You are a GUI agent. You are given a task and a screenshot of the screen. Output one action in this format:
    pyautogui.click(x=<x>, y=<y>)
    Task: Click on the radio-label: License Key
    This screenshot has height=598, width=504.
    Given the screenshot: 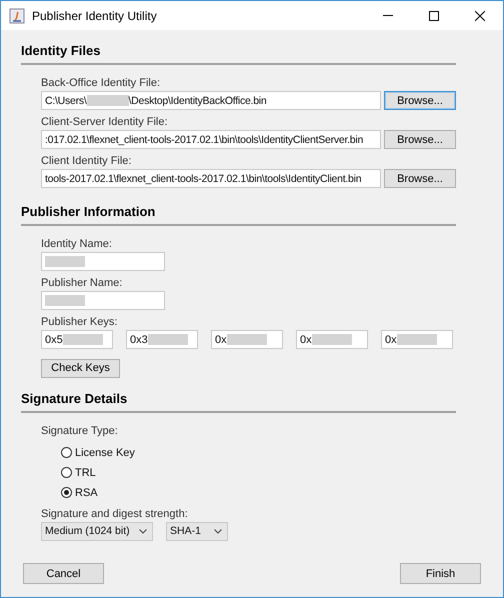 What is the action you would take?
    pyautogui.click(x=105, y=452)
    